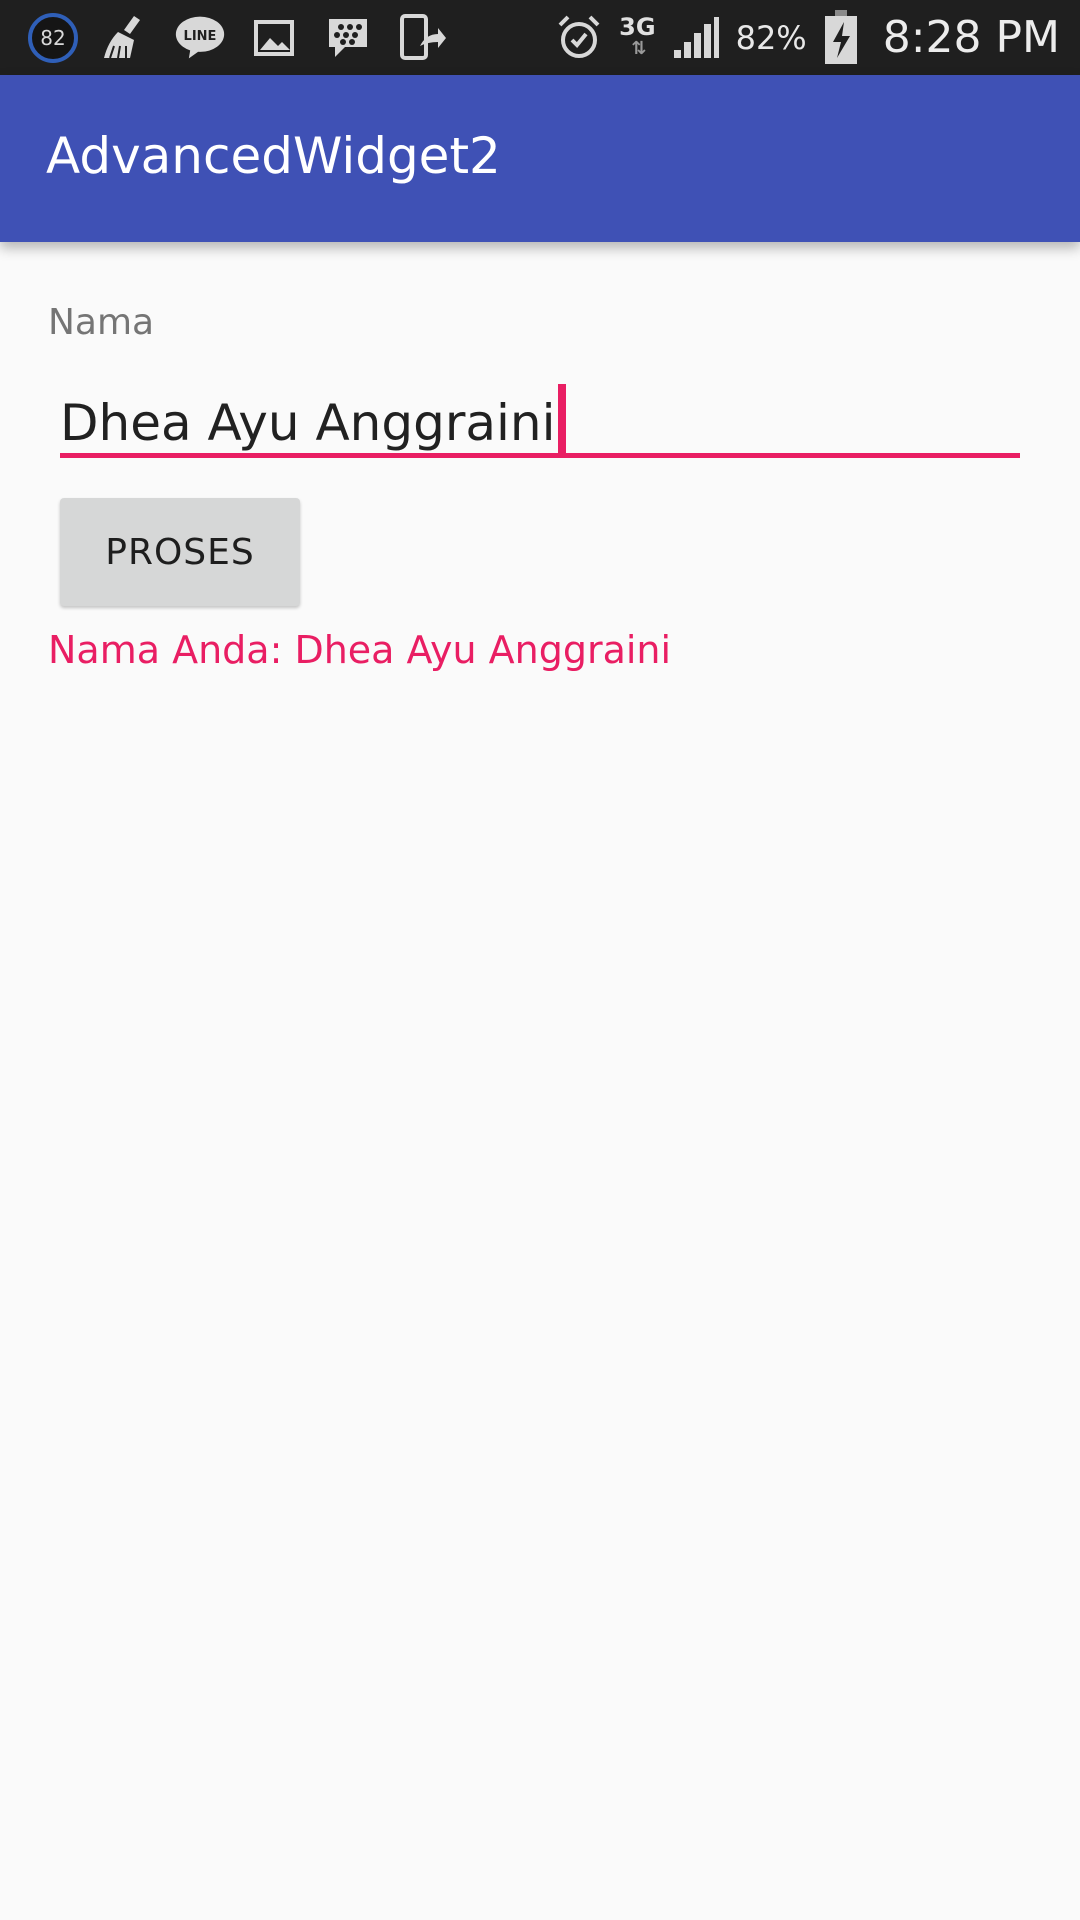 The image size is (1080, 1920). I want to click on result-text: Nama Anda: Dhea Ayu Anggraini, so click(360, 650).